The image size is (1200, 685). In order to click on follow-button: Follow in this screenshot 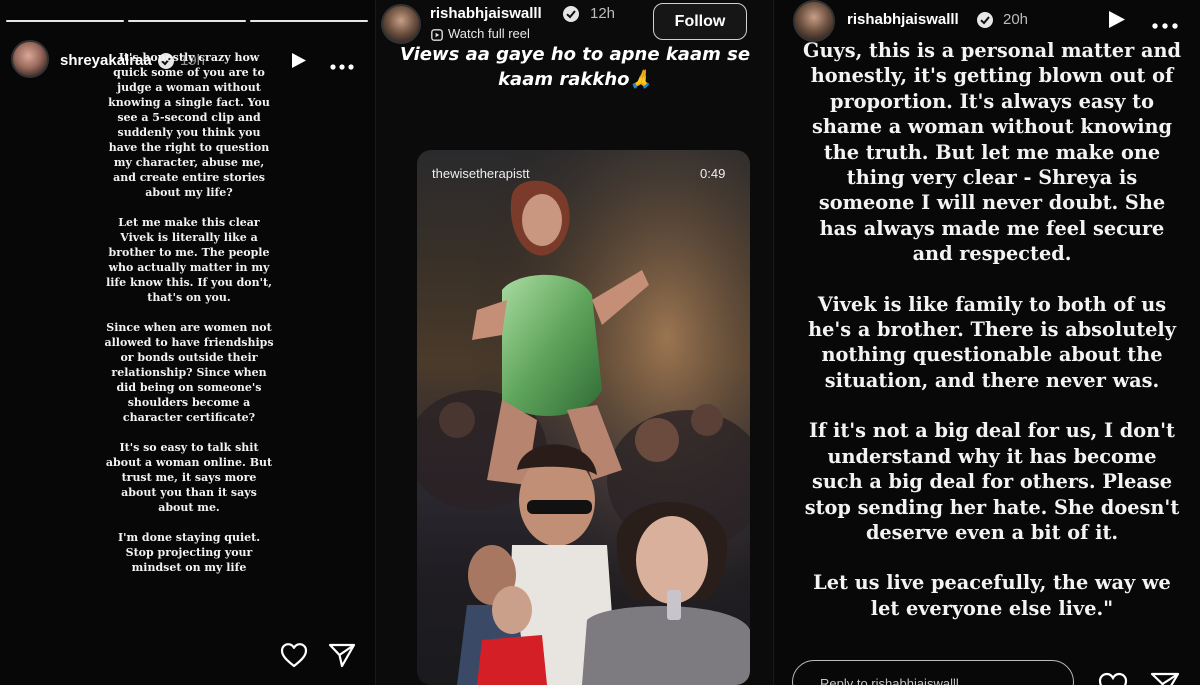, I will do `click(700, 21)`.